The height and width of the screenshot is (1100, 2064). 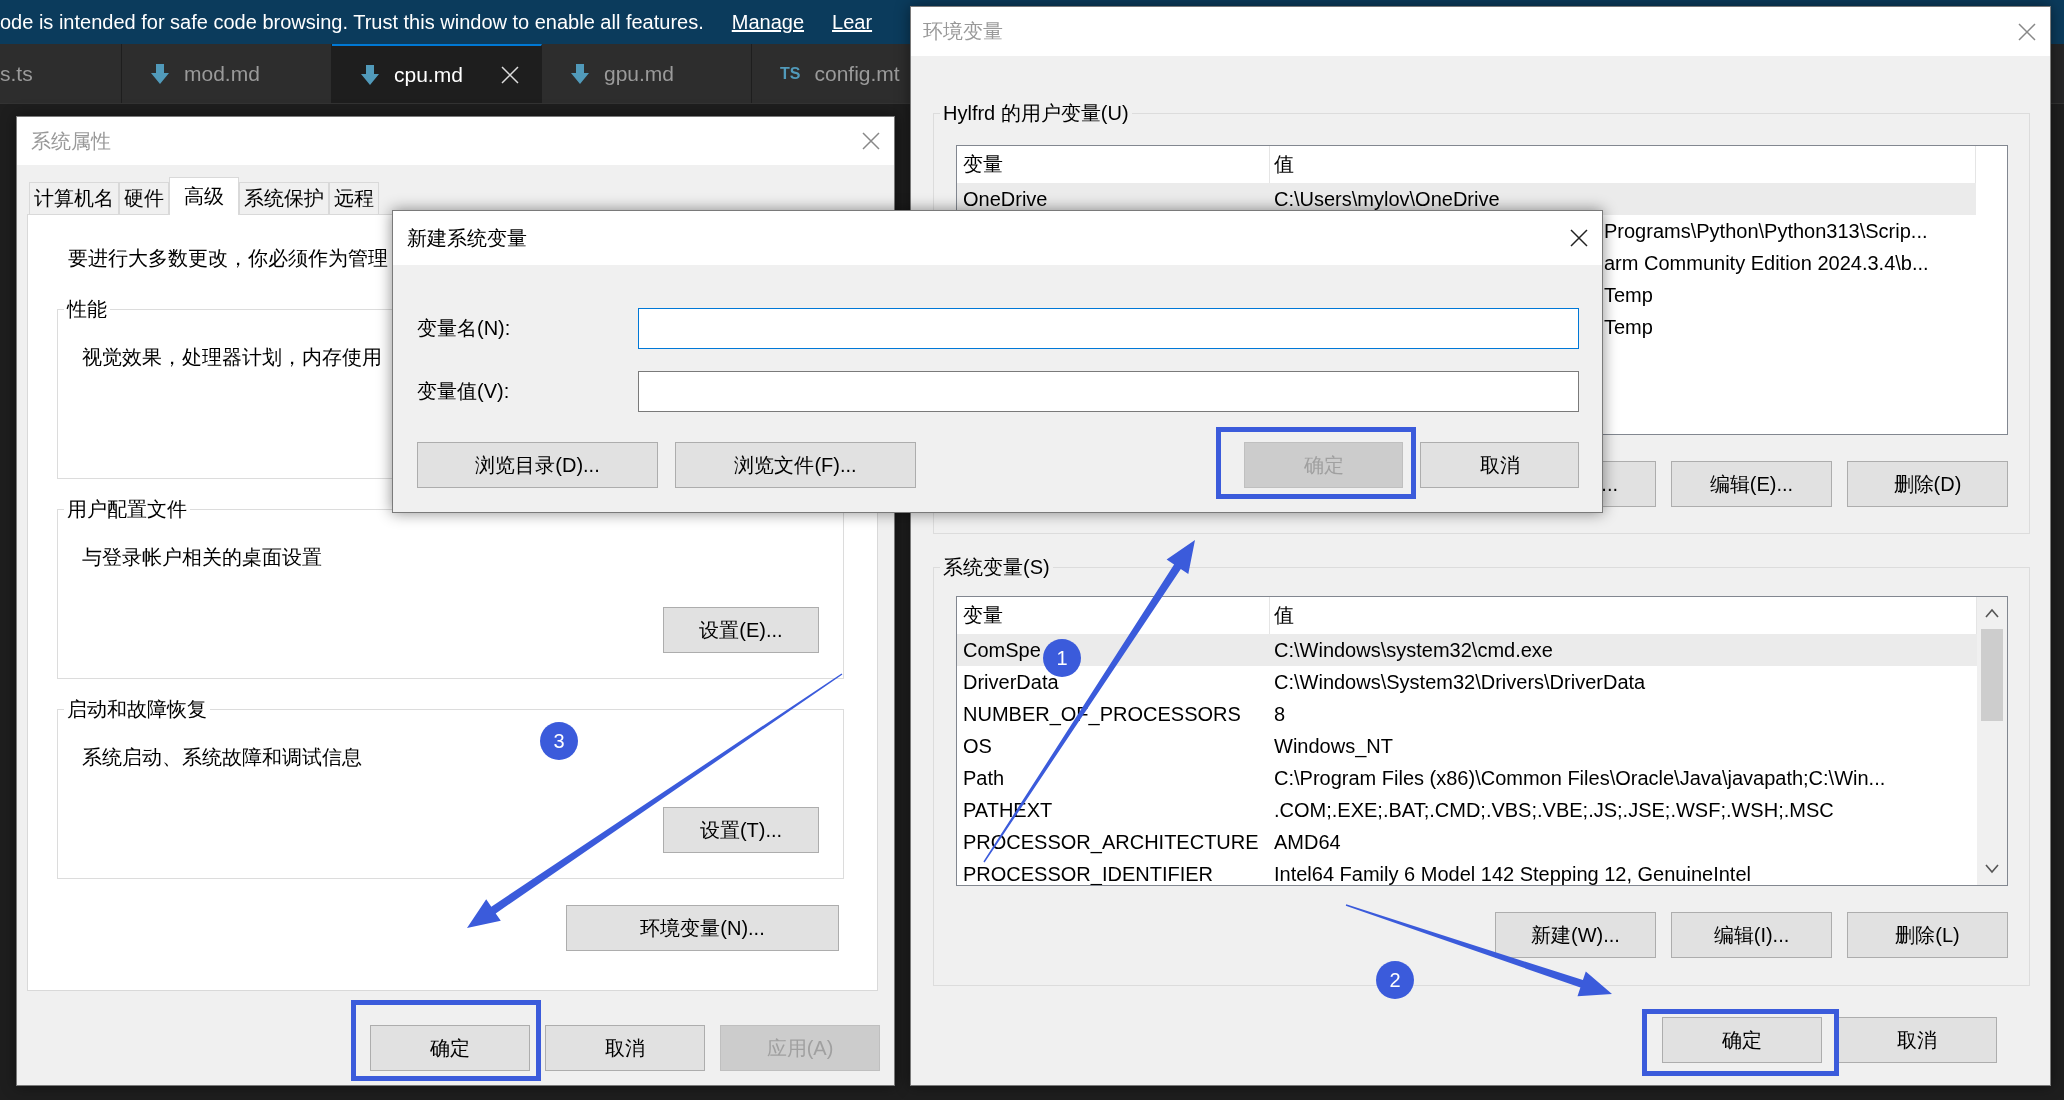 I want to click on table-cell-text: C:\Windows\System32\Drivers\DriverData, so click(x=1460, y=682).